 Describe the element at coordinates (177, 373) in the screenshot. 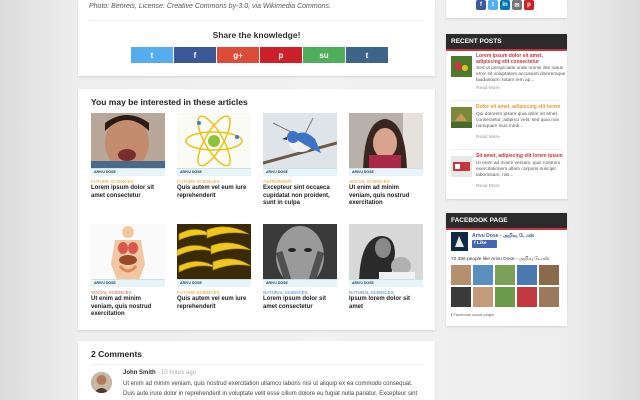

I see `comment-time: · 10 hours ago` at that location.